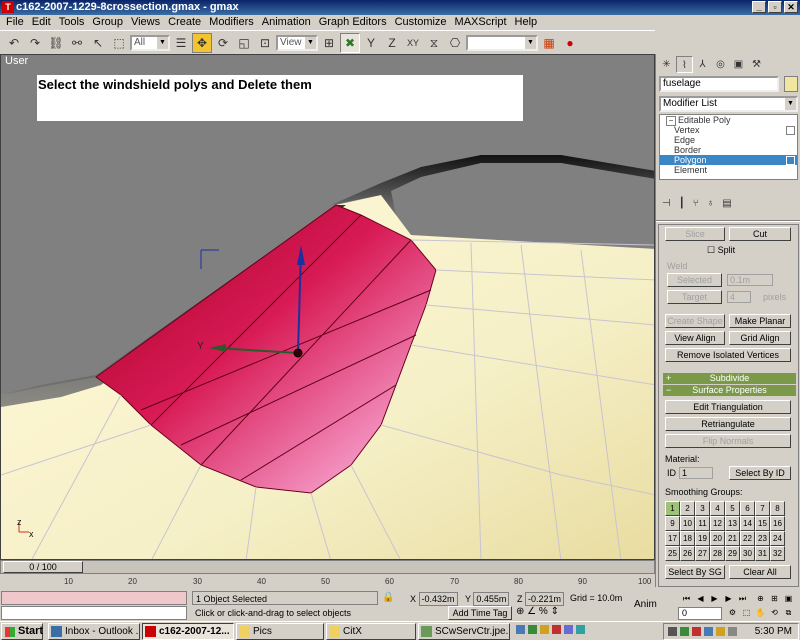  Describe the element at coordinates (98, 43) in the screenshot. I see `select-object-icon: ↖` at that location.